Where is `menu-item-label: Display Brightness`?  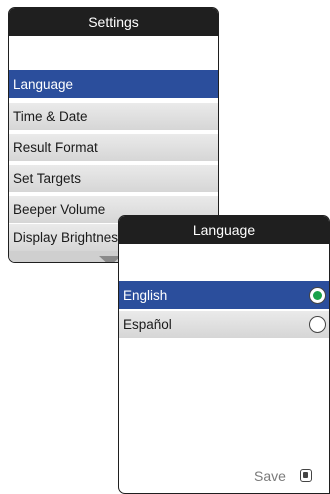 menu-item-label: Display Brightness is located at coordinates (69, 237).